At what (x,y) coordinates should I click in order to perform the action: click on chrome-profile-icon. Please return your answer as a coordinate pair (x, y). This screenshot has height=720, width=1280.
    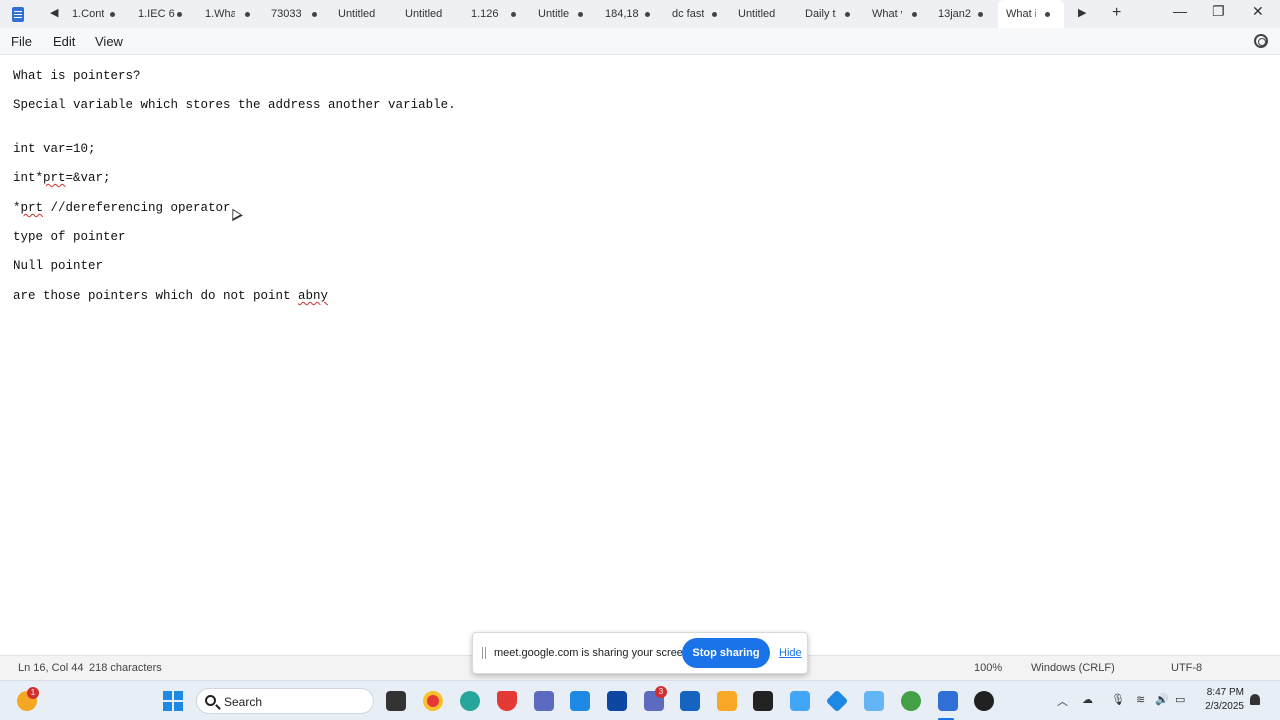
    Looking at the image, I should click on (911, 701).